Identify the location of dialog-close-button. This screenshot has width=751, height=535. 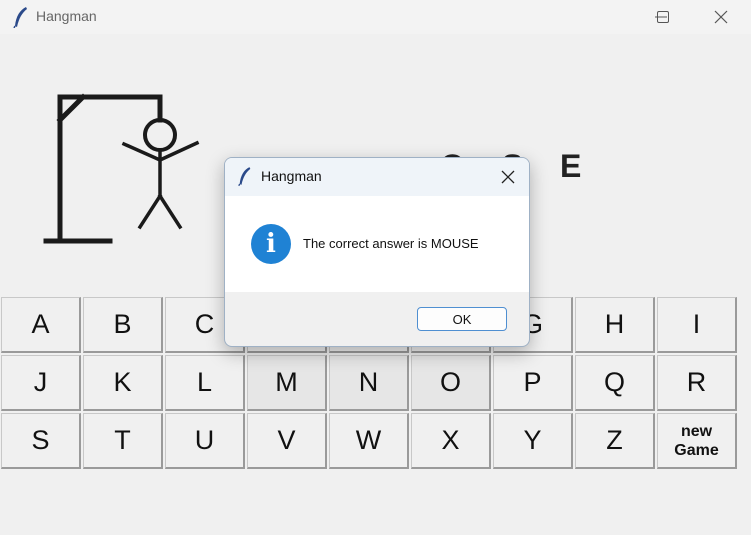
(508, 177).